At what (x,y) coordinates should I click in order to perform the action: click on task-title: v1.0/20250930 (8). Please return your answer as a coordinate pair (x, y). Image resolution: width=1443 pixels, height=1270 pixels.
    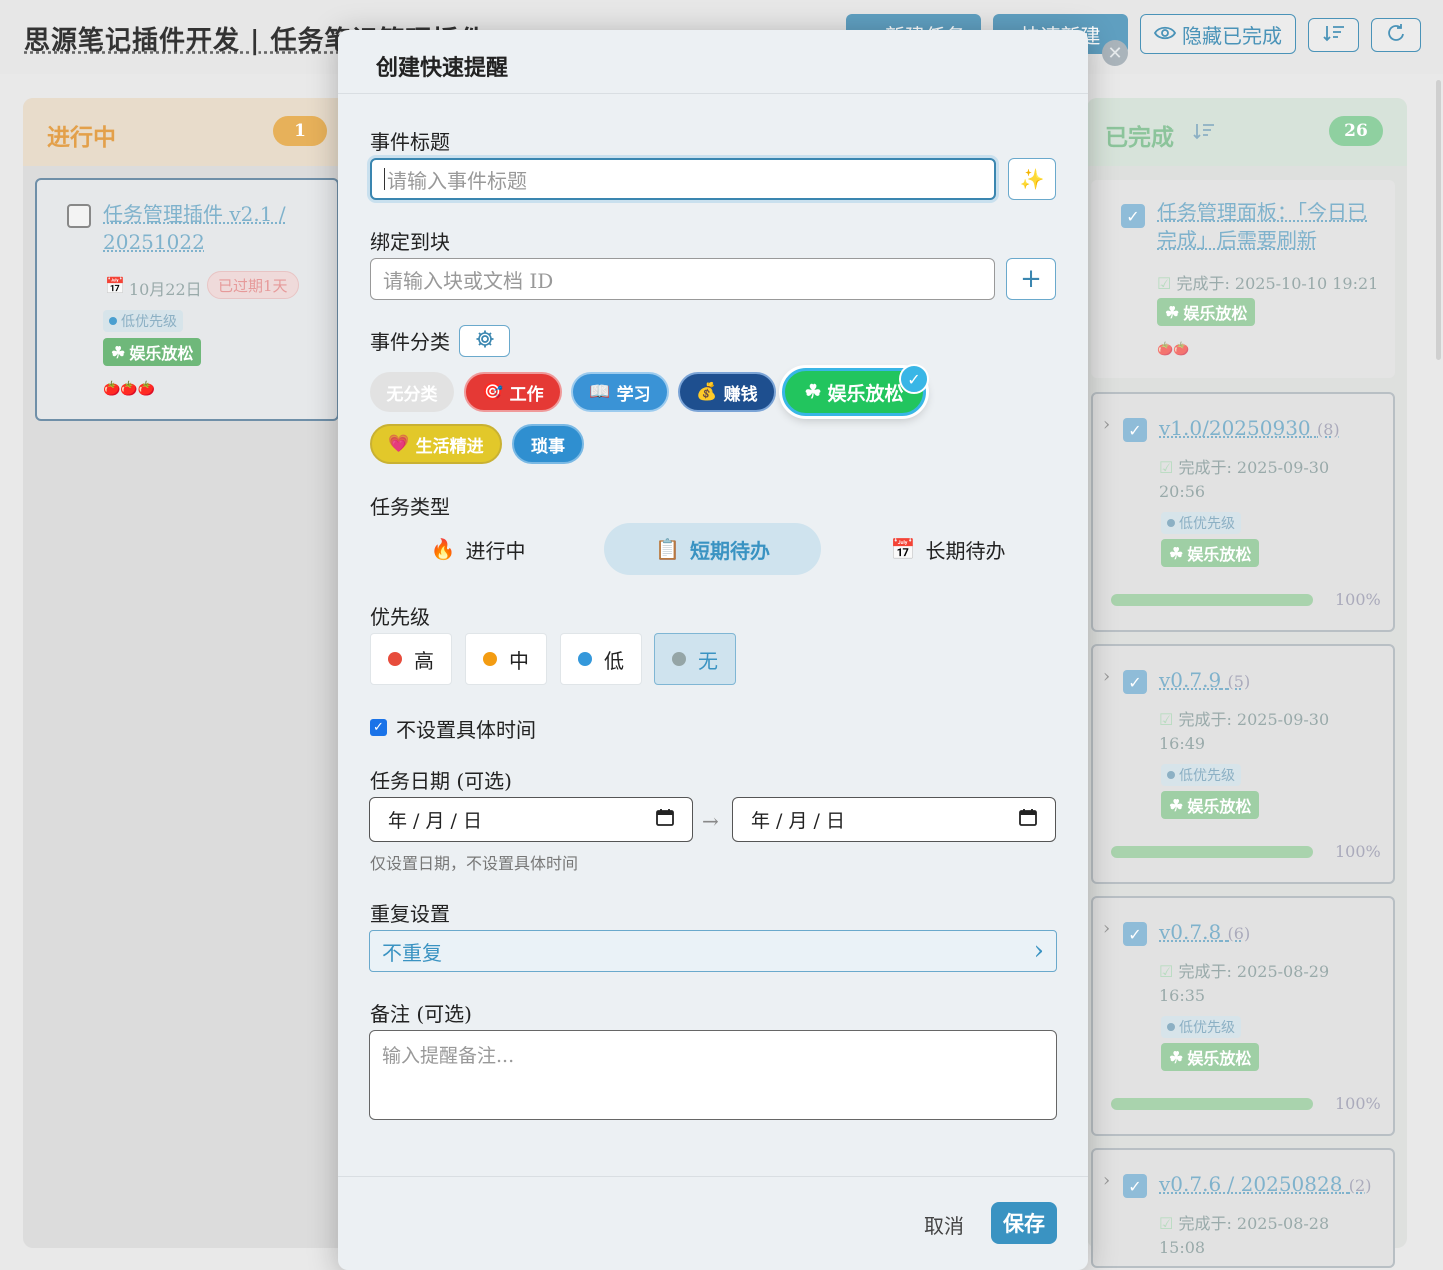
    Looking at the image, I should click on (1249, 429).